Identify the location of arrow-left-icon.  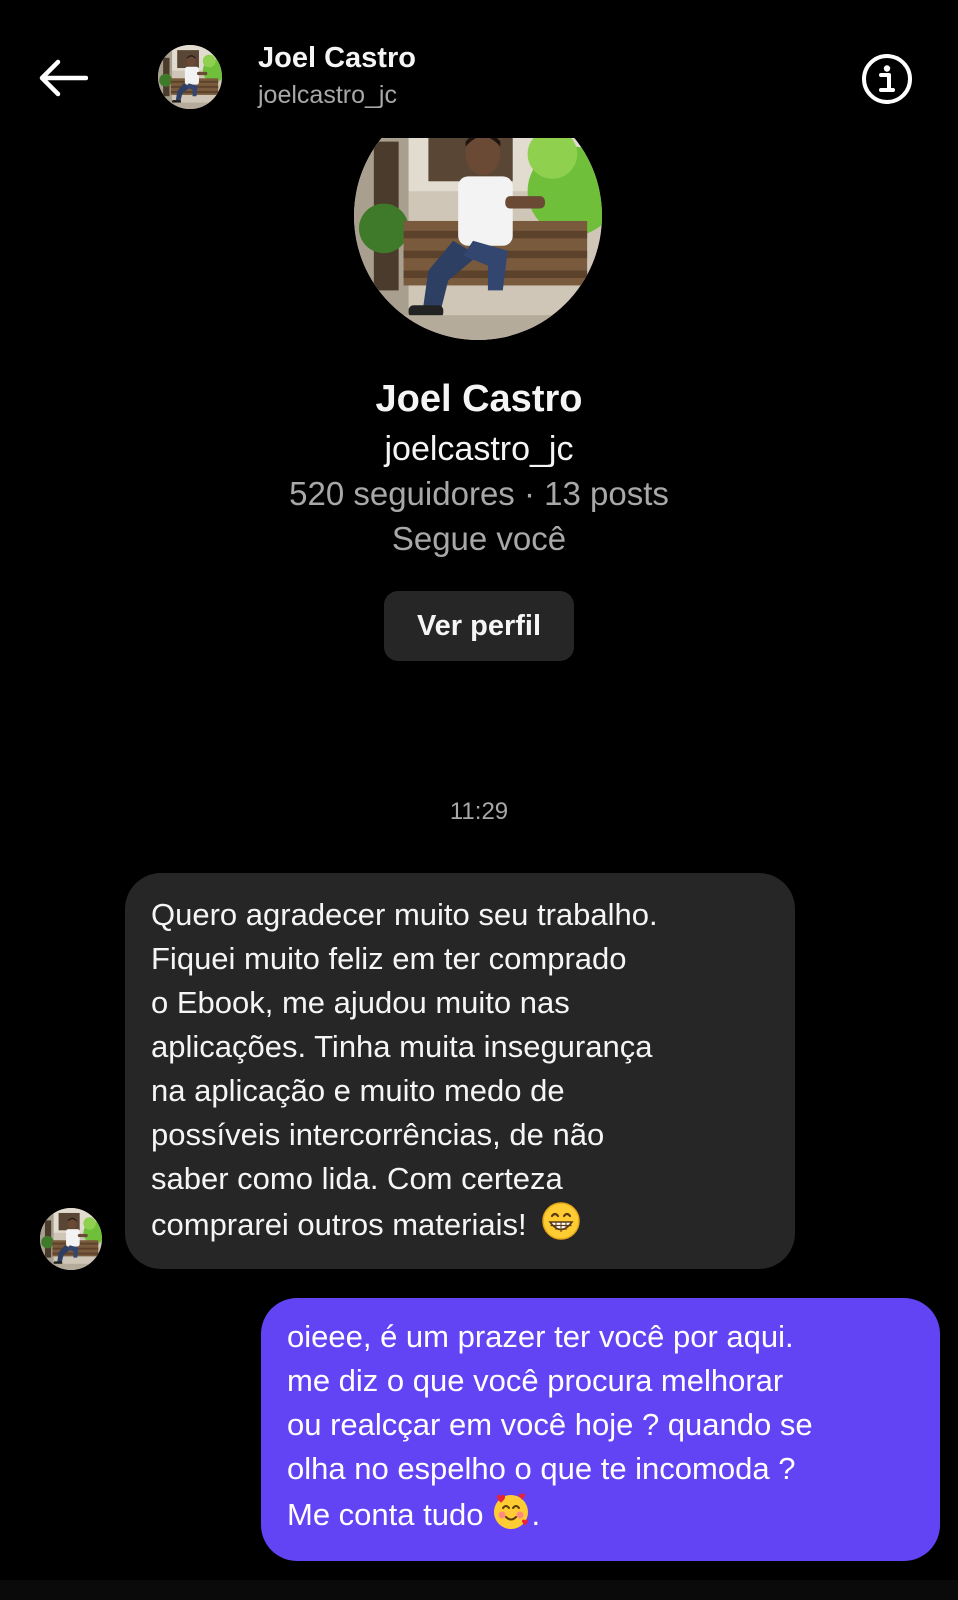
(63, 78).